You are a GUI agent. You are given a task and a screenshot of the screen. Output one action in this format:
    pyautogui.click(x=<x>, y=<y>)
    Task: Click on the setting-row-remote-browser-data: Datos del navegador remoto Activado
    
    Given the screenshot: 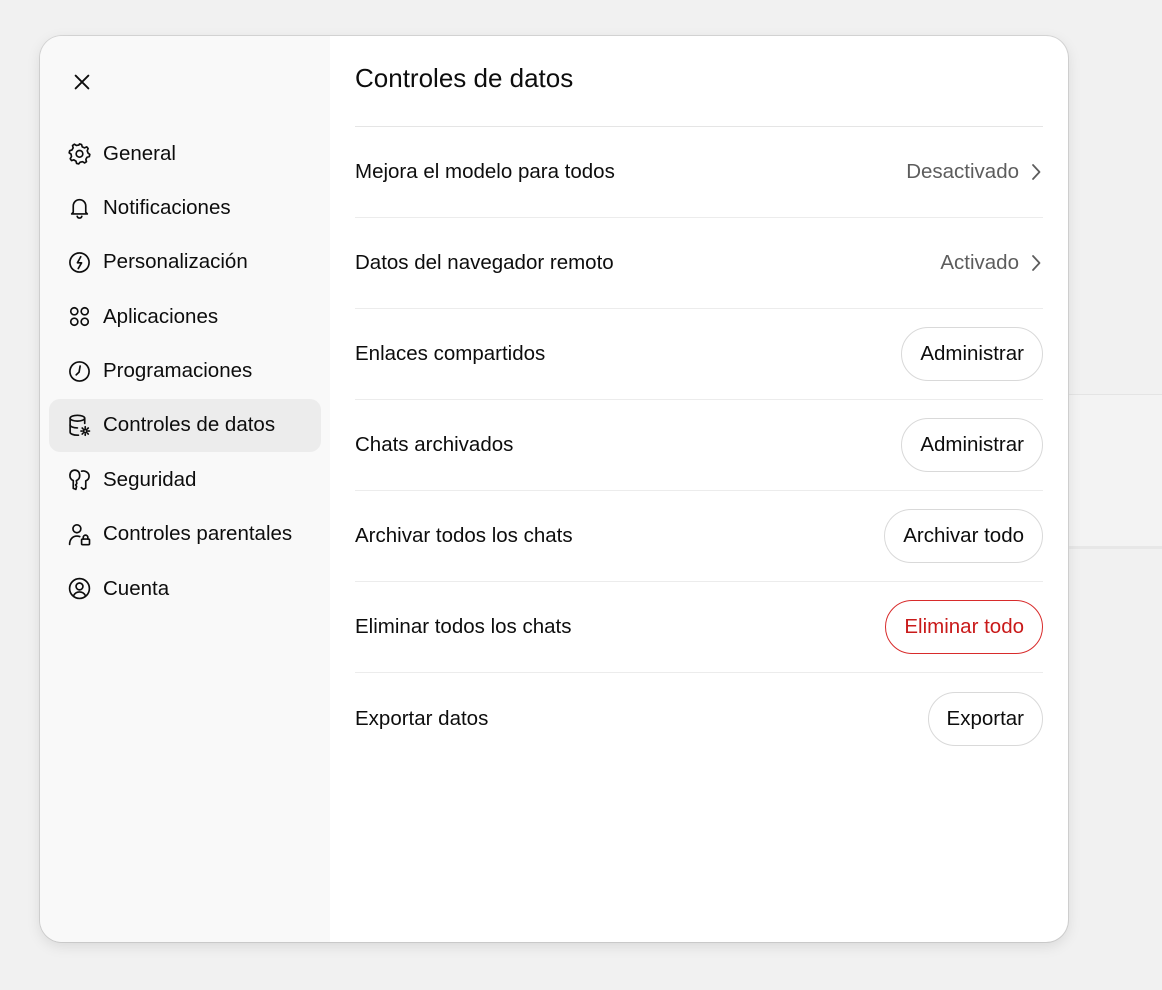 What is the action you would take?
    pyautogui.click(x=699, y=263)
    